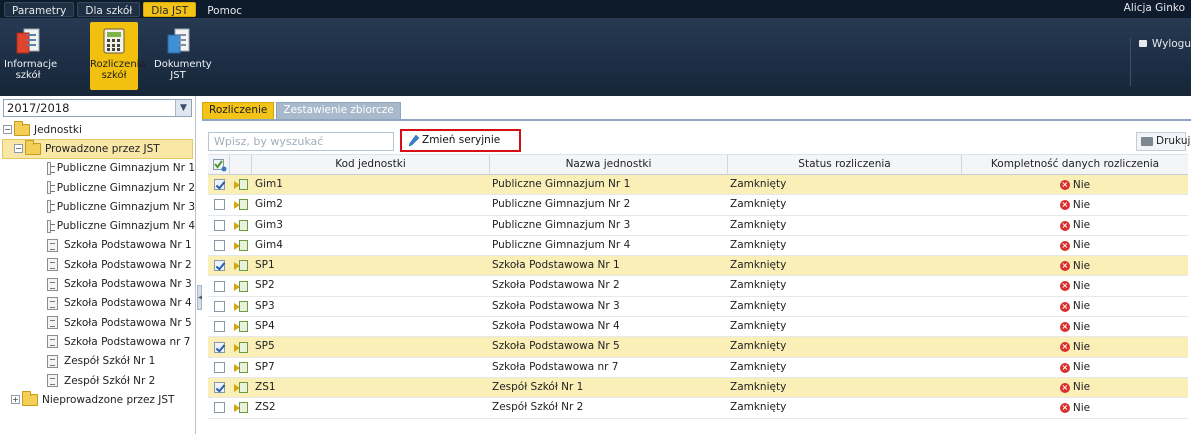 The height and width of the screenshot is (434, 1191). Describe the element at coordinates (698, 266) in the screenshot. I see `table-row: SP1 Szkoła Podstawowa Nr 1 Zamknięty × Nie` at that location.